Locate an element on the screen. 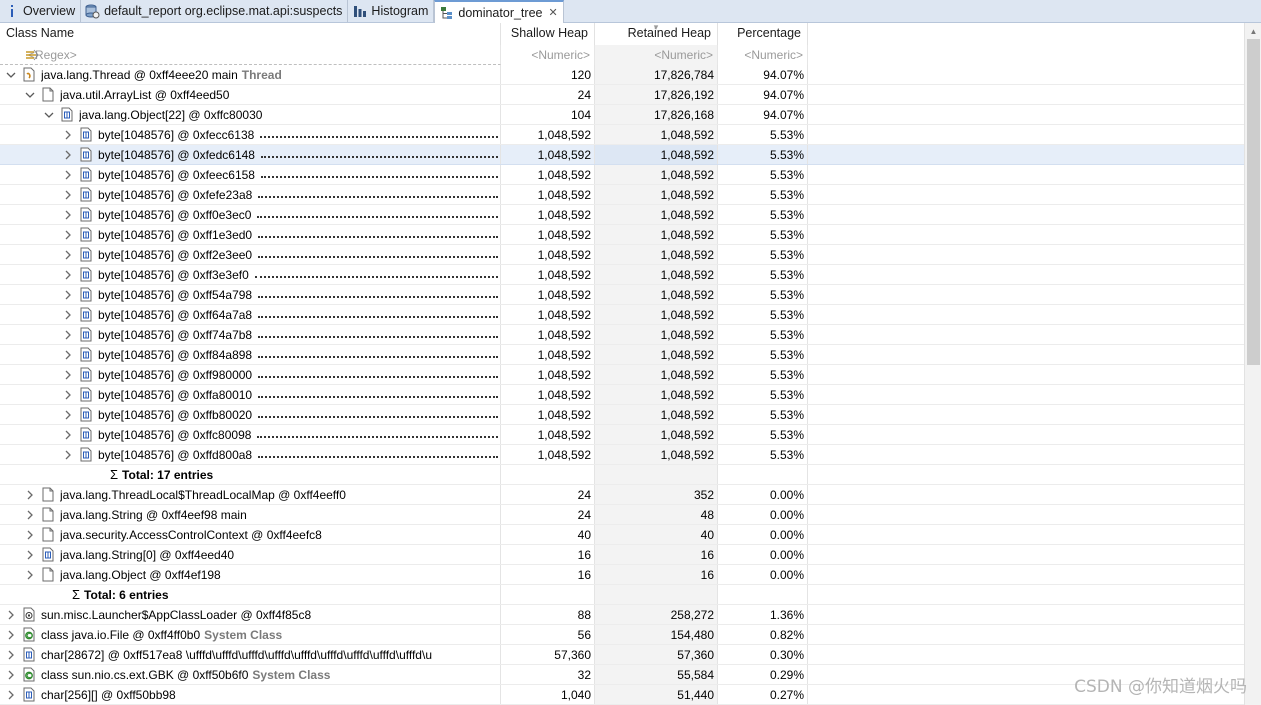 This screenshot has height=705, width=1261. column-header-percentage: Percentage is located at coordinates (763, 34).